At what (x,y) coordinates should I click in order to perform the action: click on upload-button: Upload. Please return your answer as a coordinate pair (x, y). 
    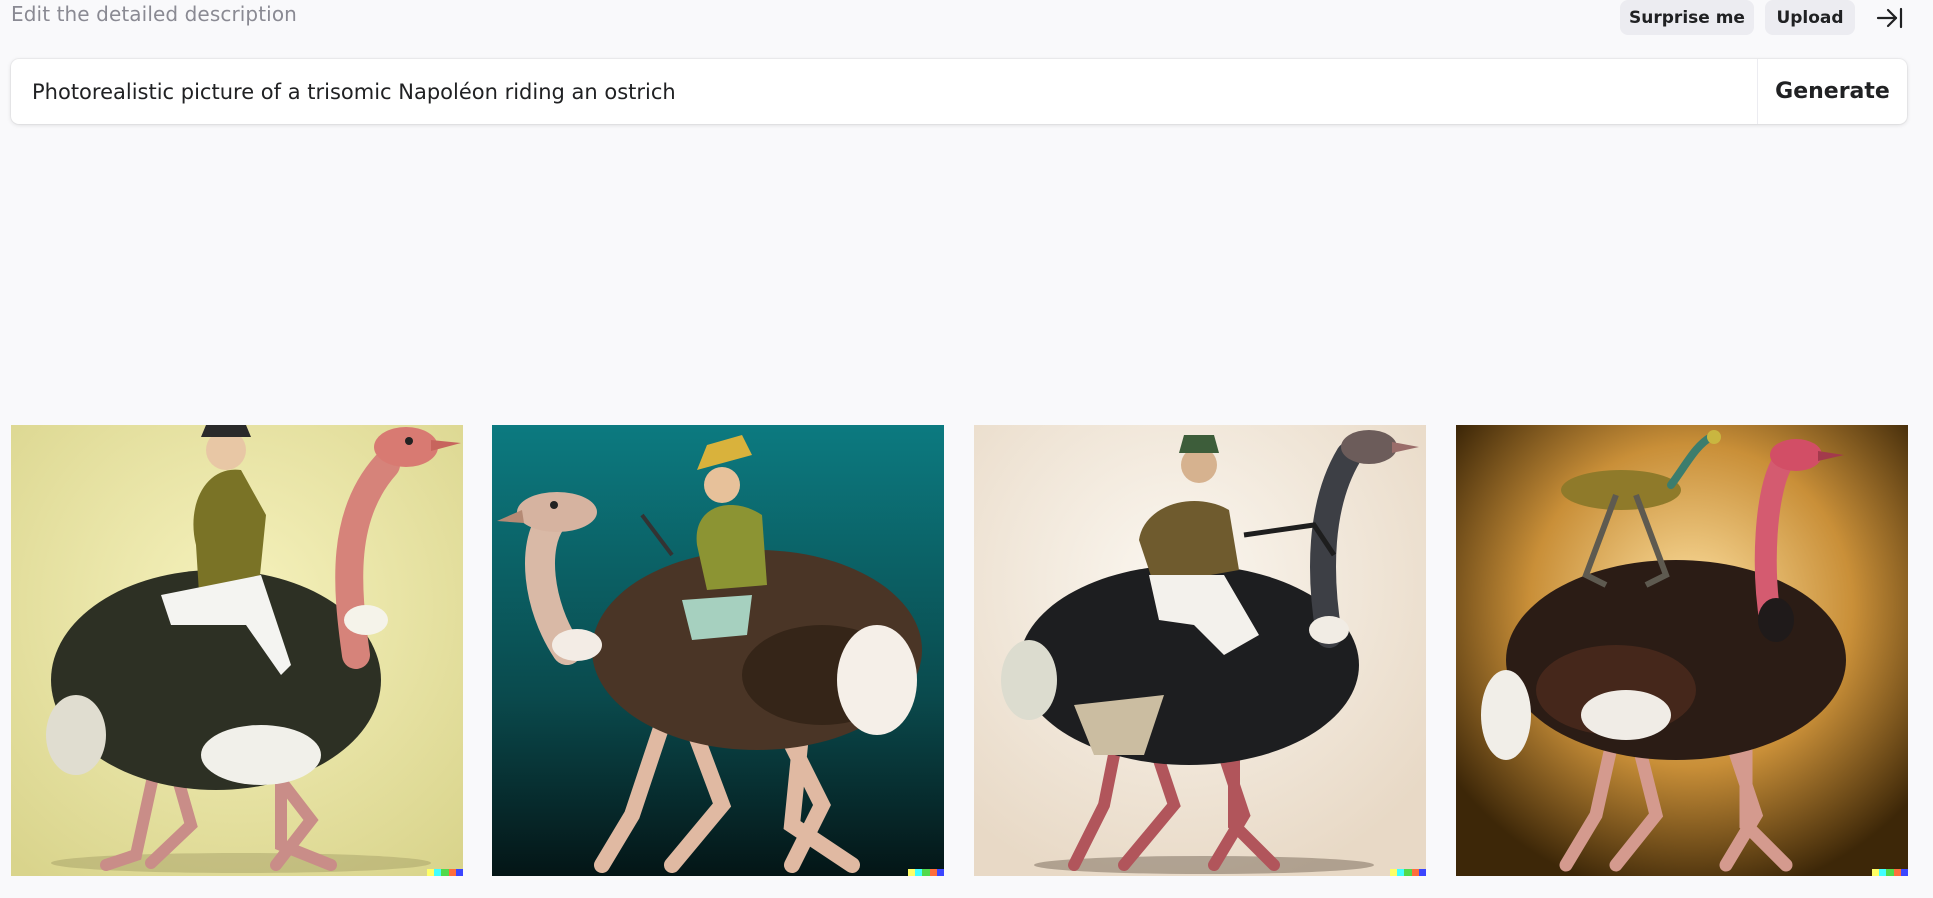
    Looking at the image, I should click on (1810, 17).